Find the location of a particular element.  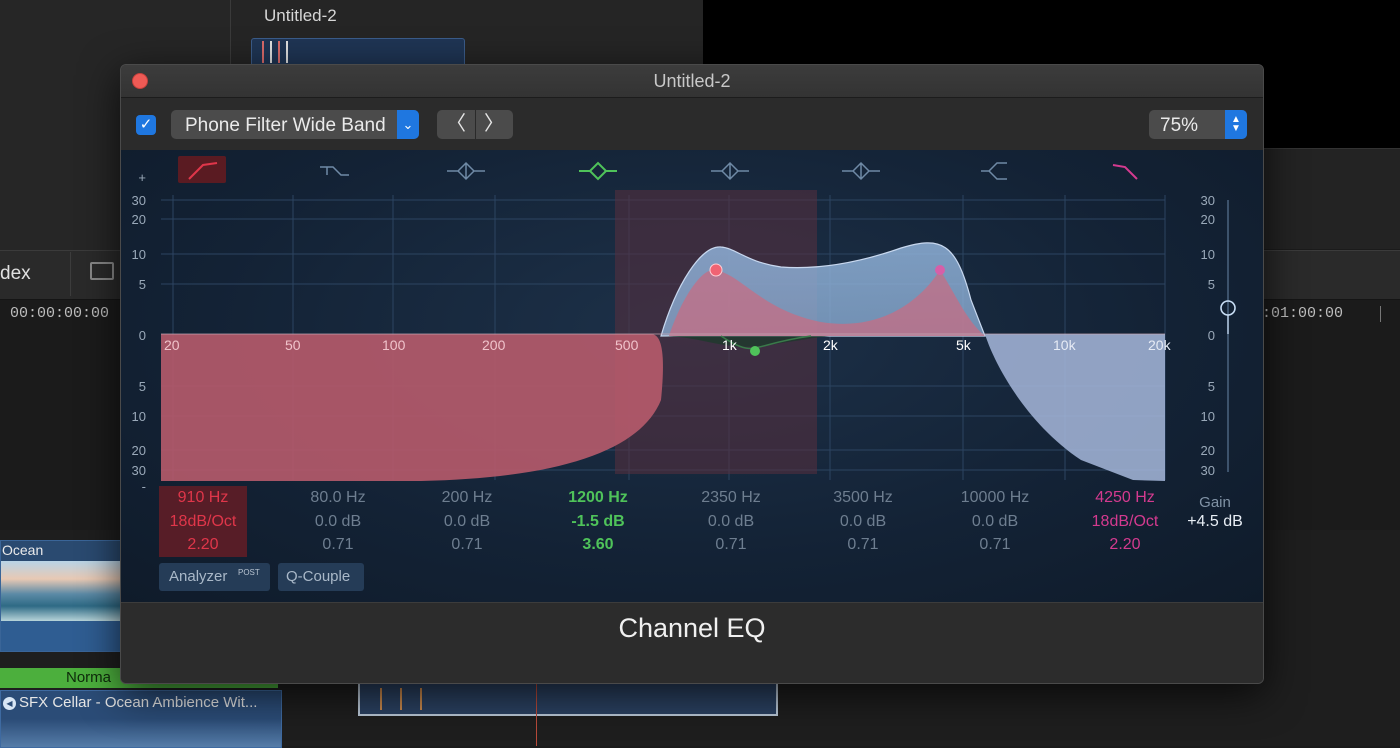

gain-value: +4.5 dB is located at coordinates (1215, 522).